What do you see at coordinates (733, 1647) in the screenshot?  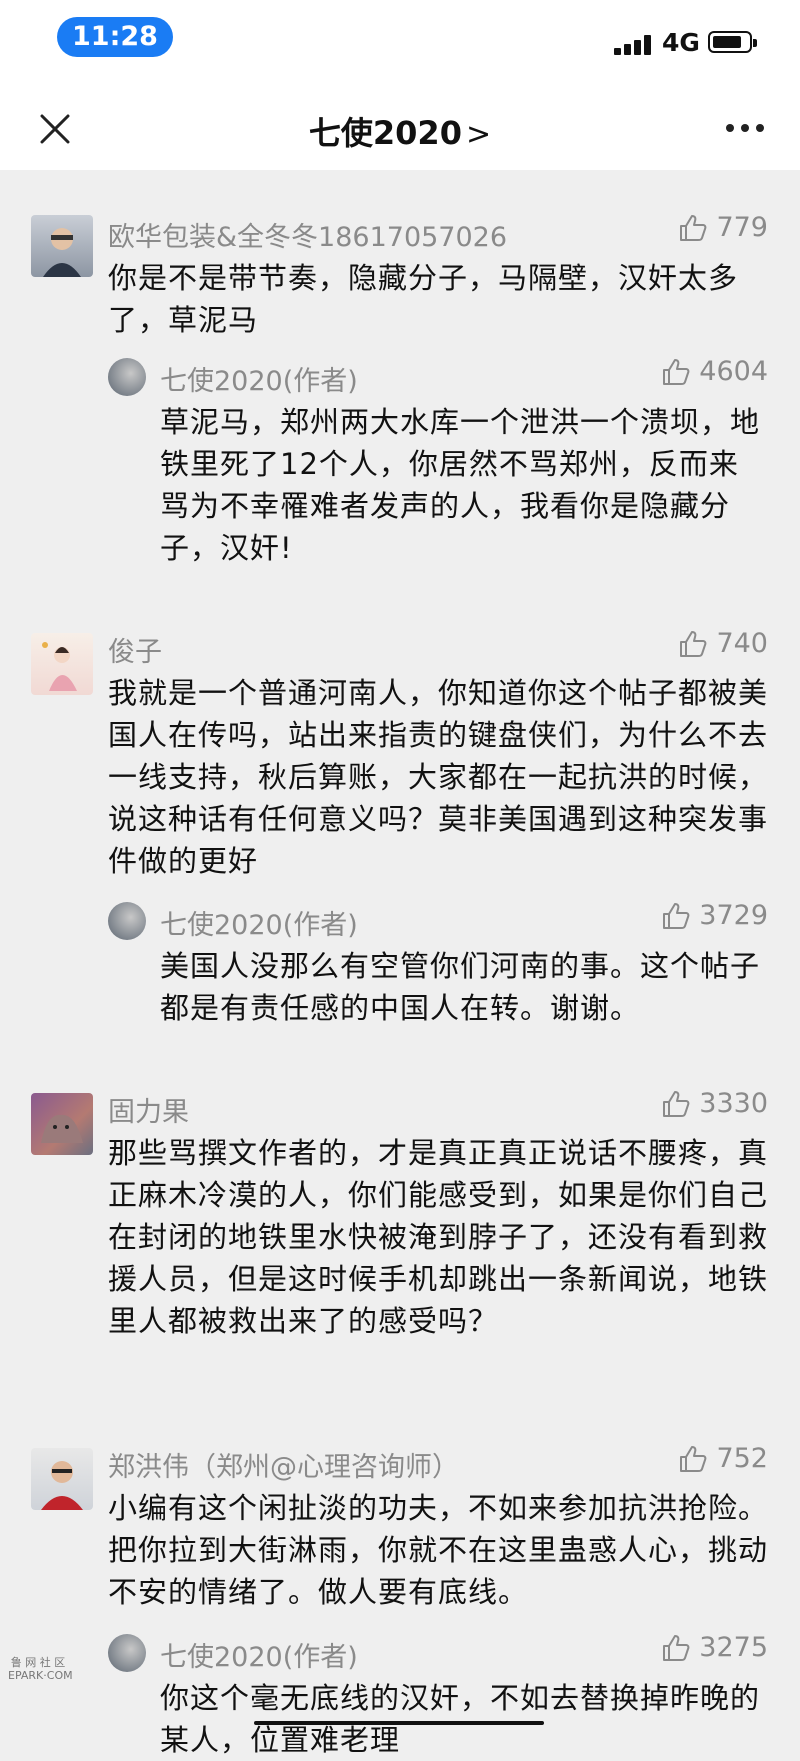 I see `like-count: 3275` at bounding box center [733, 1647].